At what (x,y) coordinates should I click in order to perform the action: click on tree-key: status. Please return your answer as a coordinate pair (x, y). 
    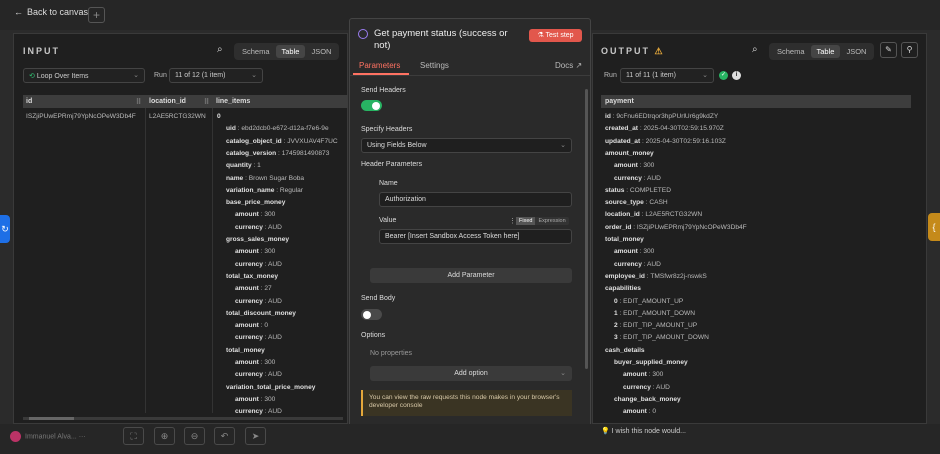
    Looking at the image, I should click on (615, 190).